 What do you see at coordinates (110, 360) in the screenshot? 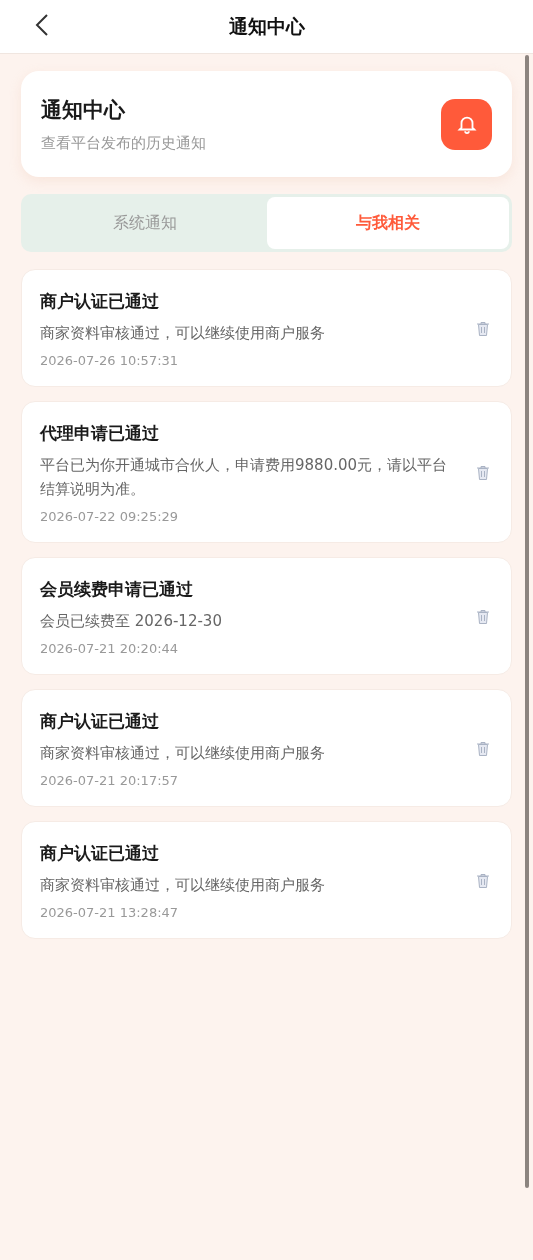
I see `notification-time: 2026-07-26 10:57:31` at bounding box center [110, 360].